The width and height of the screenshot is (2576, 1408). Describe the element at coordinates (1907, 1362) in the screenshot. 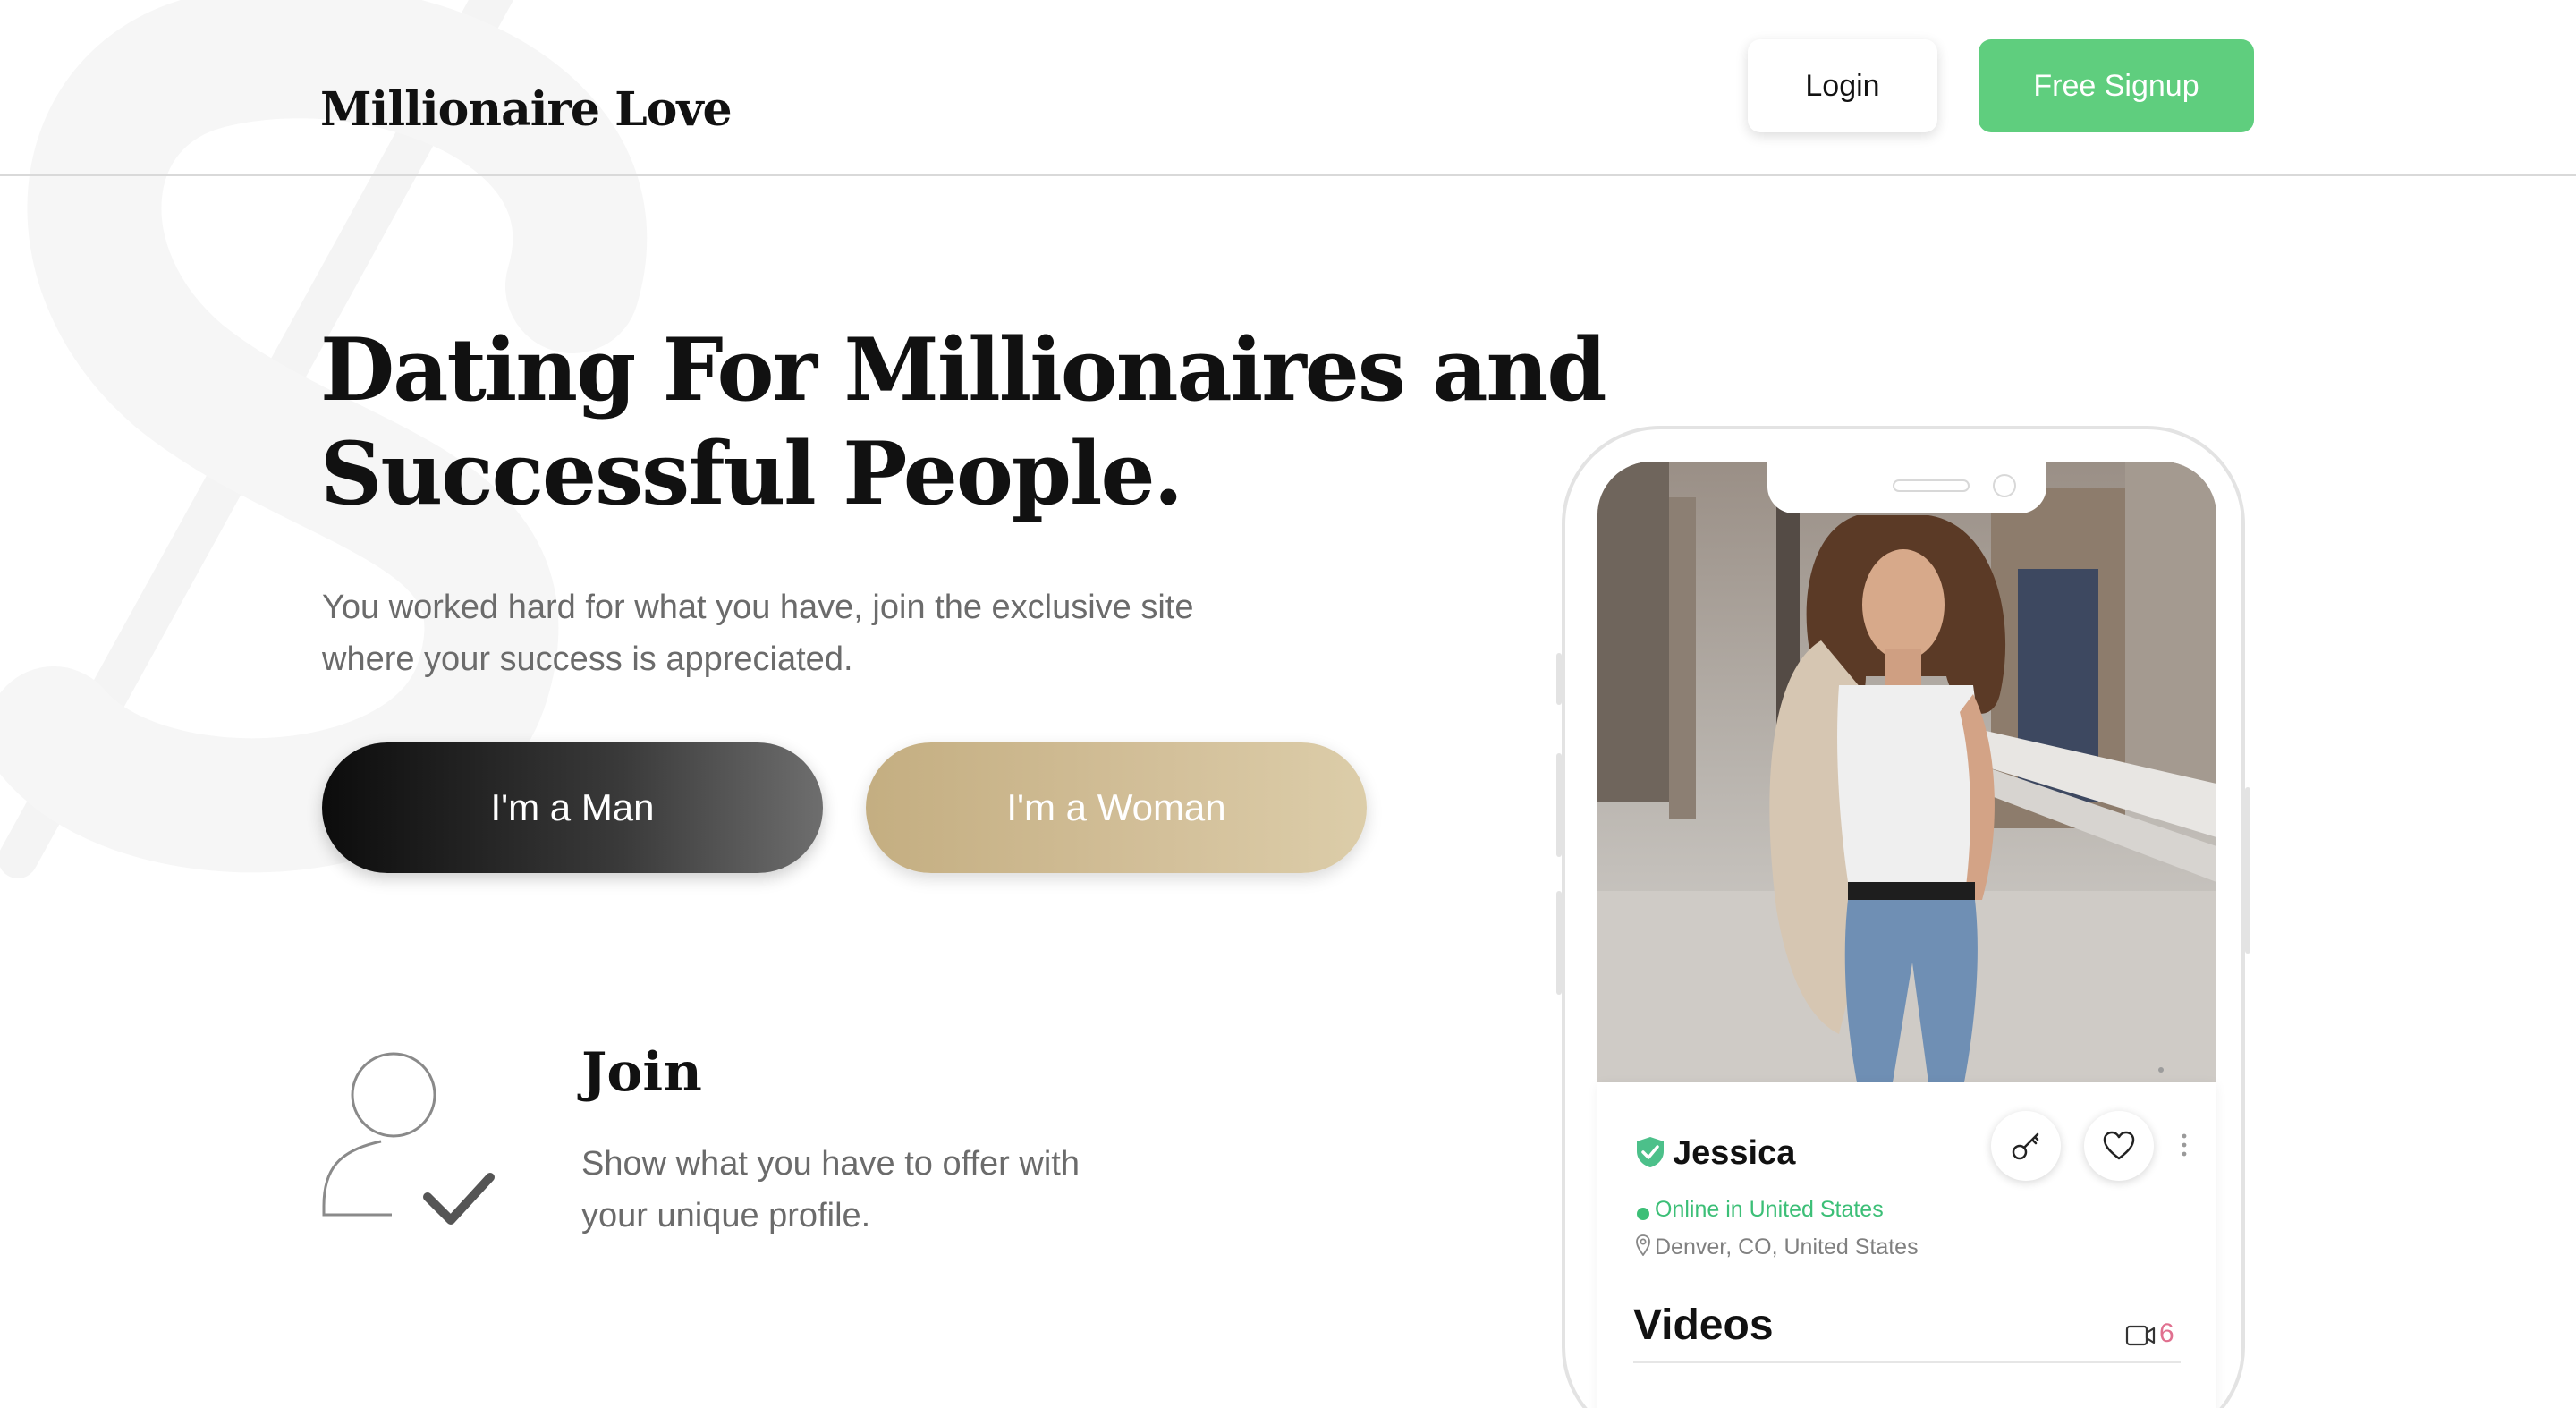

I see `divider` at that location.